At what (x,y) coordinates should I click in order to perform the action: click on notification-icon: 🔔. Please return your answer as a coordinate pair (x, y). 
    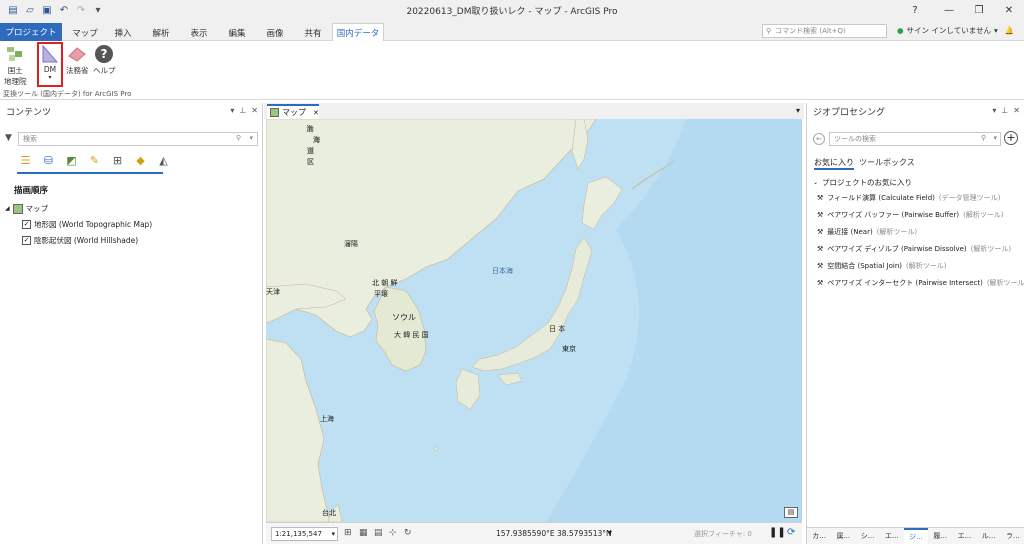
    Looking at the image, I should click on (1009, 30).